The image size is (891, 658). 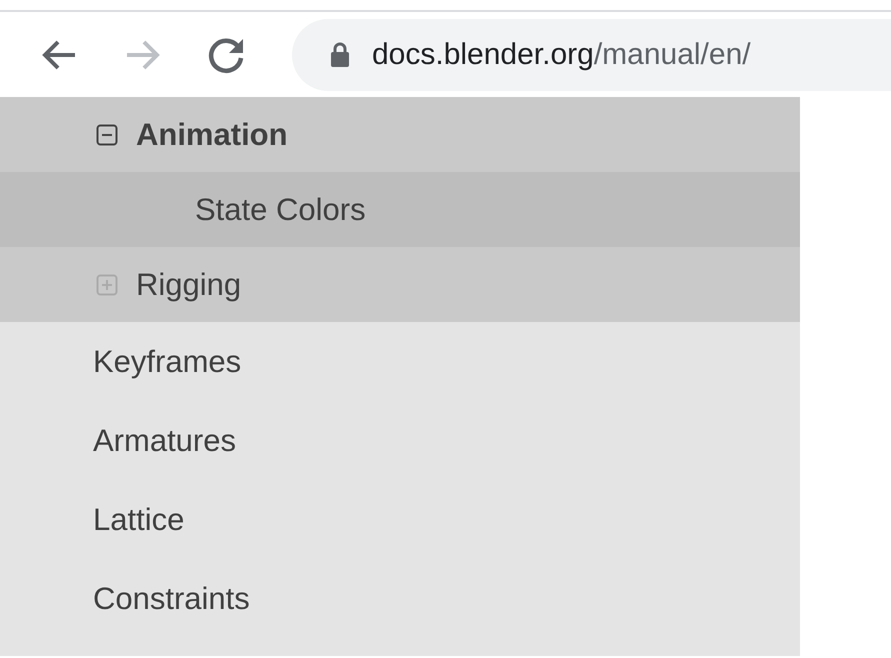 I want to click on address-bar: docs.blender.org/manual/en/, so click(x=591, y=54).